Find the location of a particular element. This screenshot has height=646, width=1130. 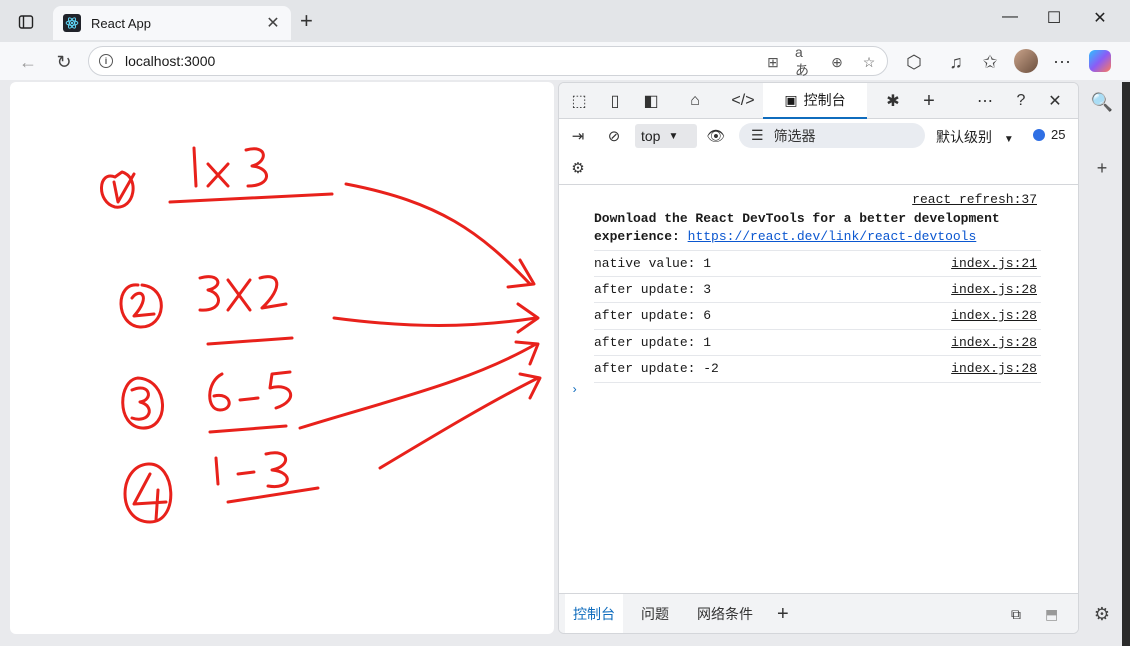

log-message: after update: 1 is located at coordinates (653, 342).